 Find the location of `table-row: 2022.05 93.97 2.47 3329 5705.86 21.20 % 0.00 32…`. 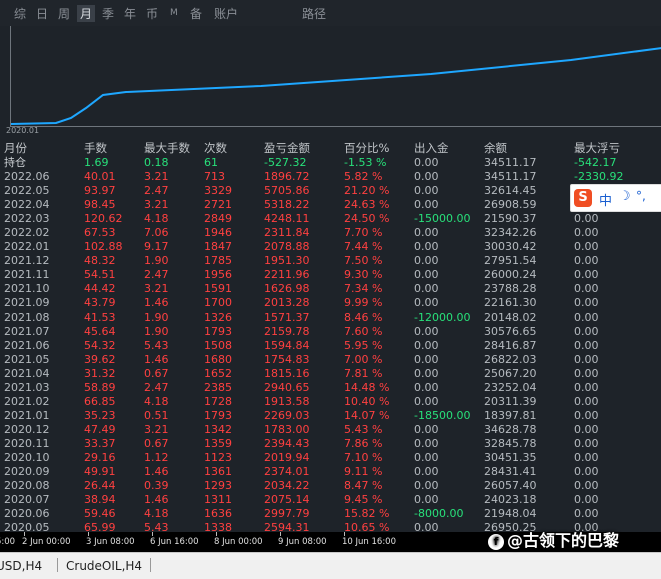

table-row: 2022.05 93.97 2.47 3329 5705.86 21.20 % 0.00 32… is located at coordinates (330, 191).